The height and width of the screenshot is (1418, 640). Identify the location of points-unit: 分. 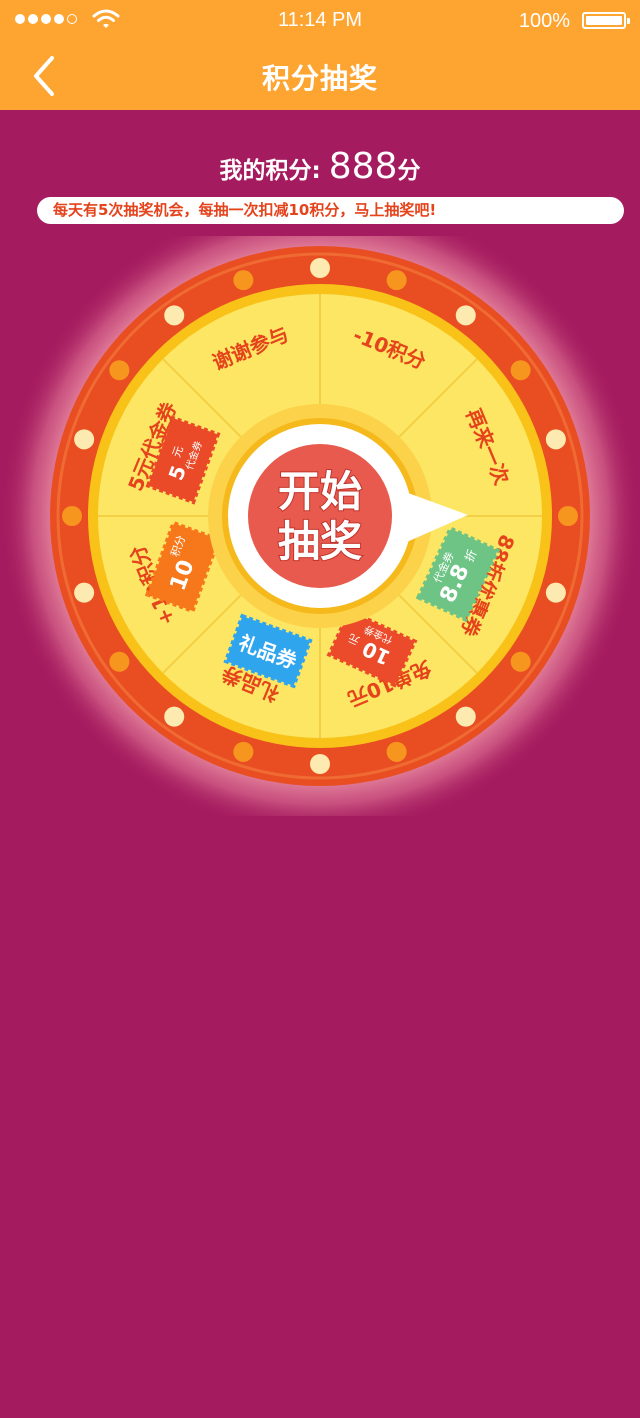
(409, 171).